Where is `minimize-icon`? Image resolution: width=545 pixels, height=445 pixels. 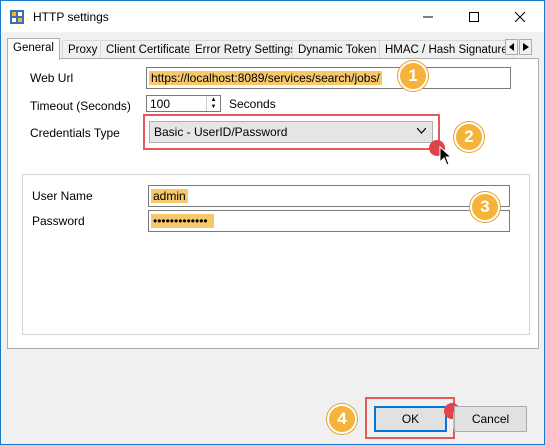
minimize-icon is located at coordinates (428, 16).